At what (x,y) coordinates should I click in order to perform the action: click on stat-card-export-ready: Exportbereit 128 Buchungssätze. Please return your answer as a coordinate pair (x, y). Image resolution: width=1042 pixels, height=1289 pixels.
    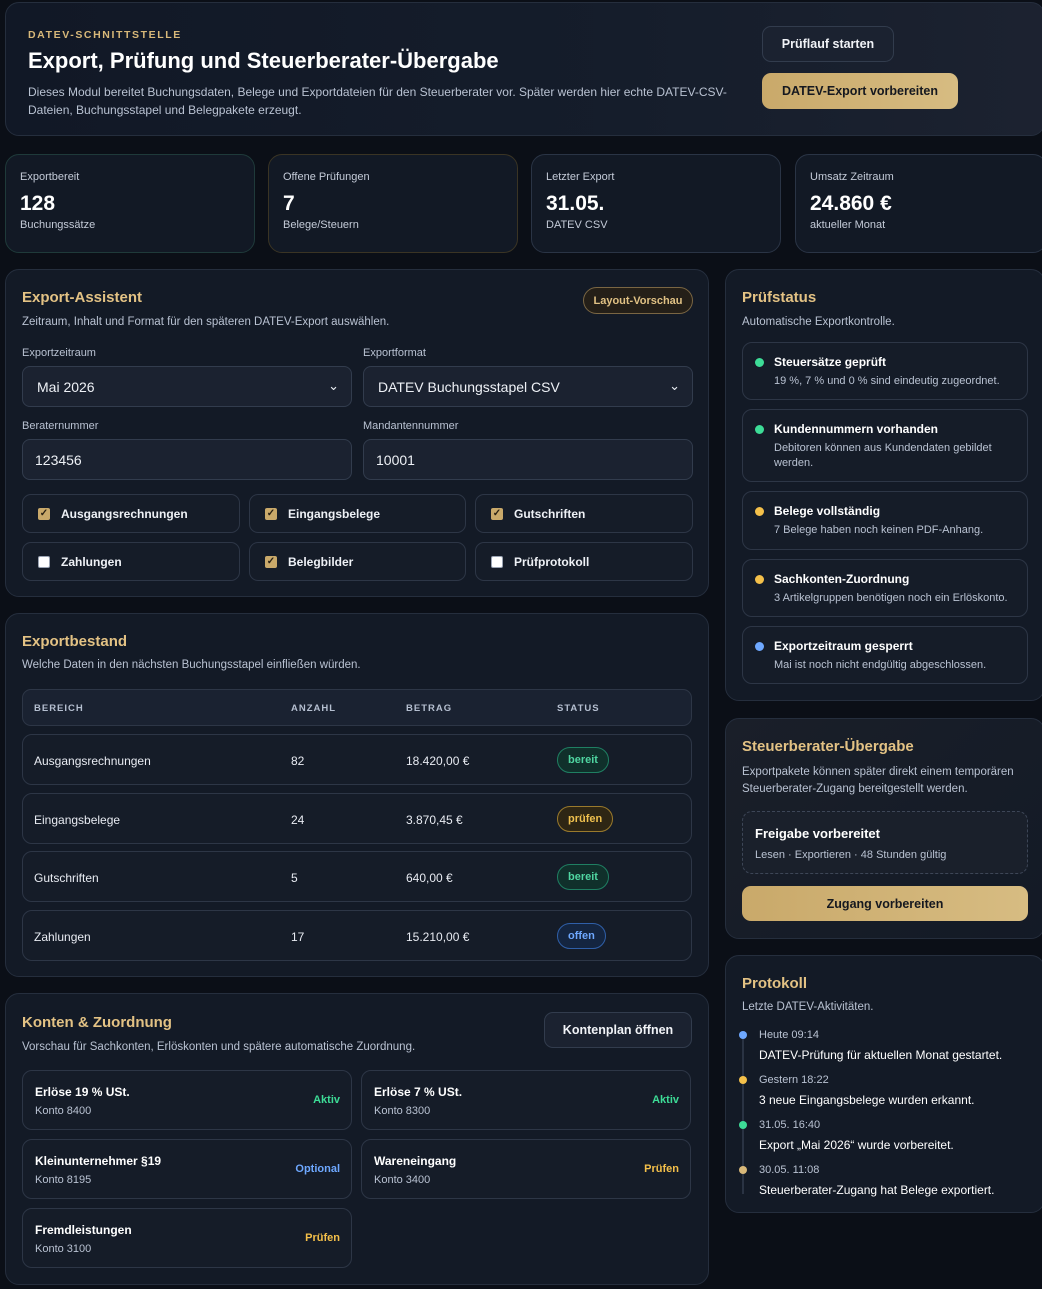
    Looking at the image, I should click on (130, 203).